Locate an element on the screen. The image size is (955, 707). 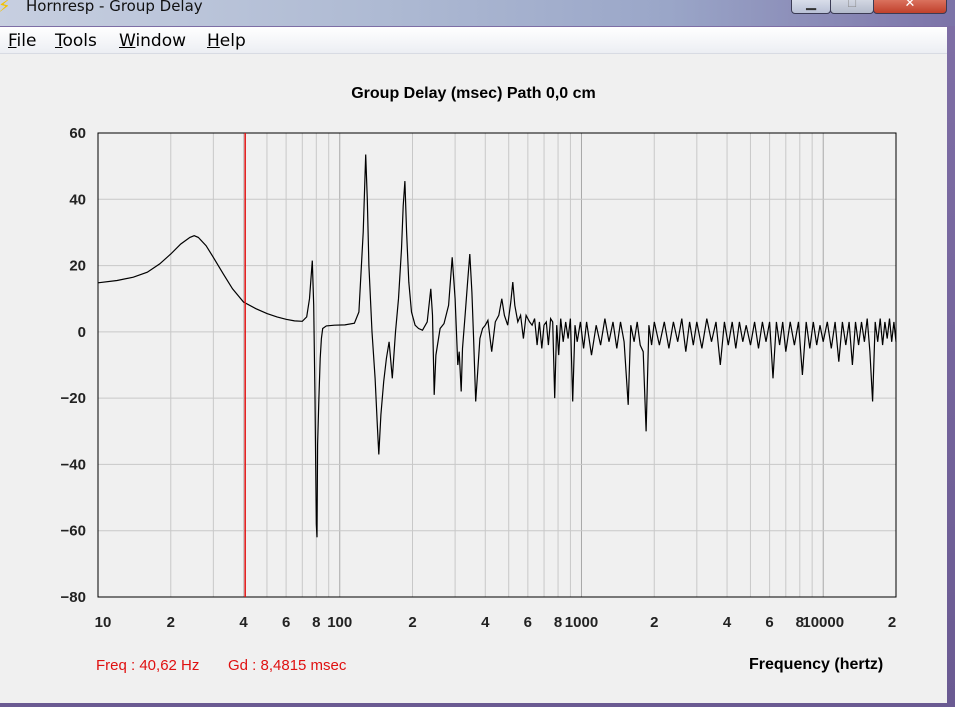
y-tick-label: 40 is located at coordinates (77, 199).